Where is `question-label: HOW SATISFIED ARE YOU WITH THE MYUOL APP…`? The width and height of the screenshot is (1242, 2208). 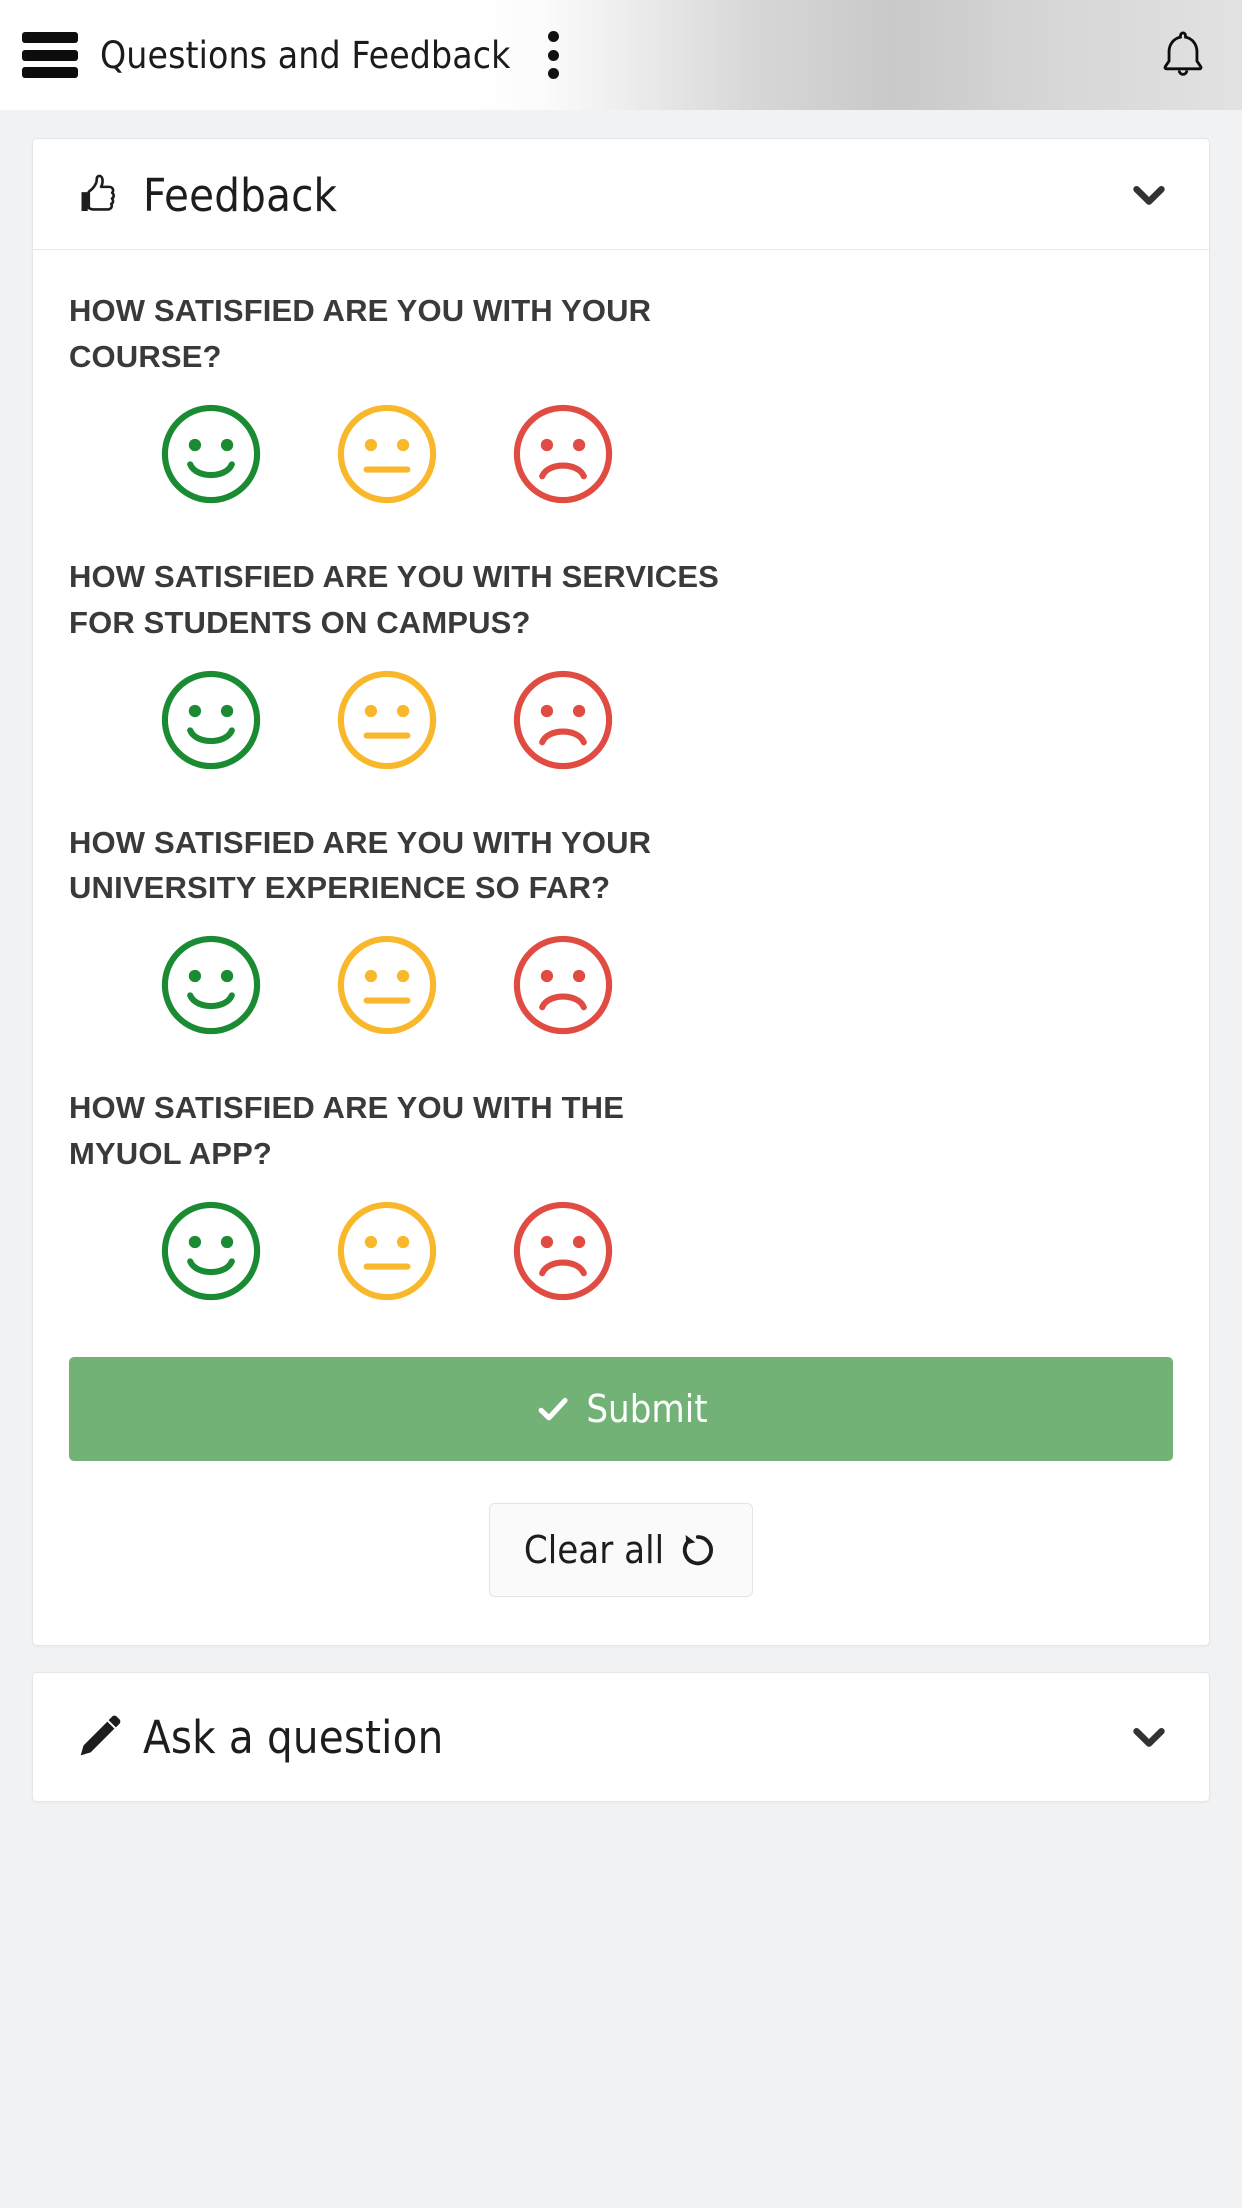 question-label: HOW SATISFIED ARE YOU WITH THE MYUOL APP… is located at coordinates (347, 1131).